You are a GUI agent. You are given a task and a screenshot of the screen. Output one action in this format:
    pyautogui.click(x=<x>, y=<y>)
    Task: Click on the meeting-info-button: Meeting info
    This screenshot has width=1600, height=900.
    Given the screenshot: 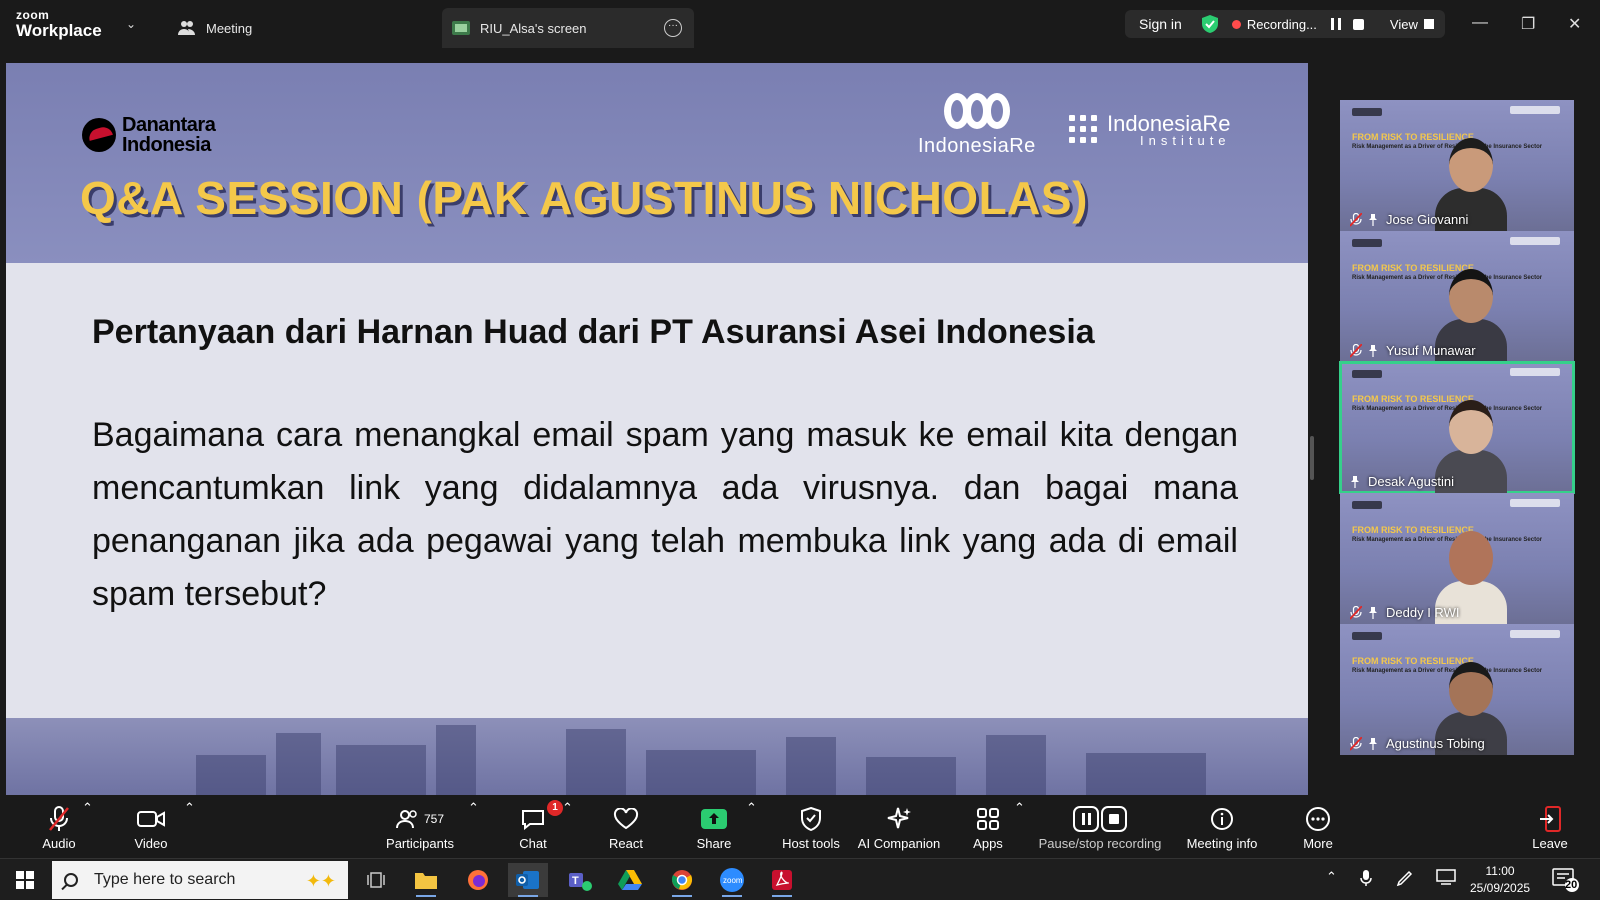 What is the action you would take?
    pyautogui.click(x=1222, y=828)
    